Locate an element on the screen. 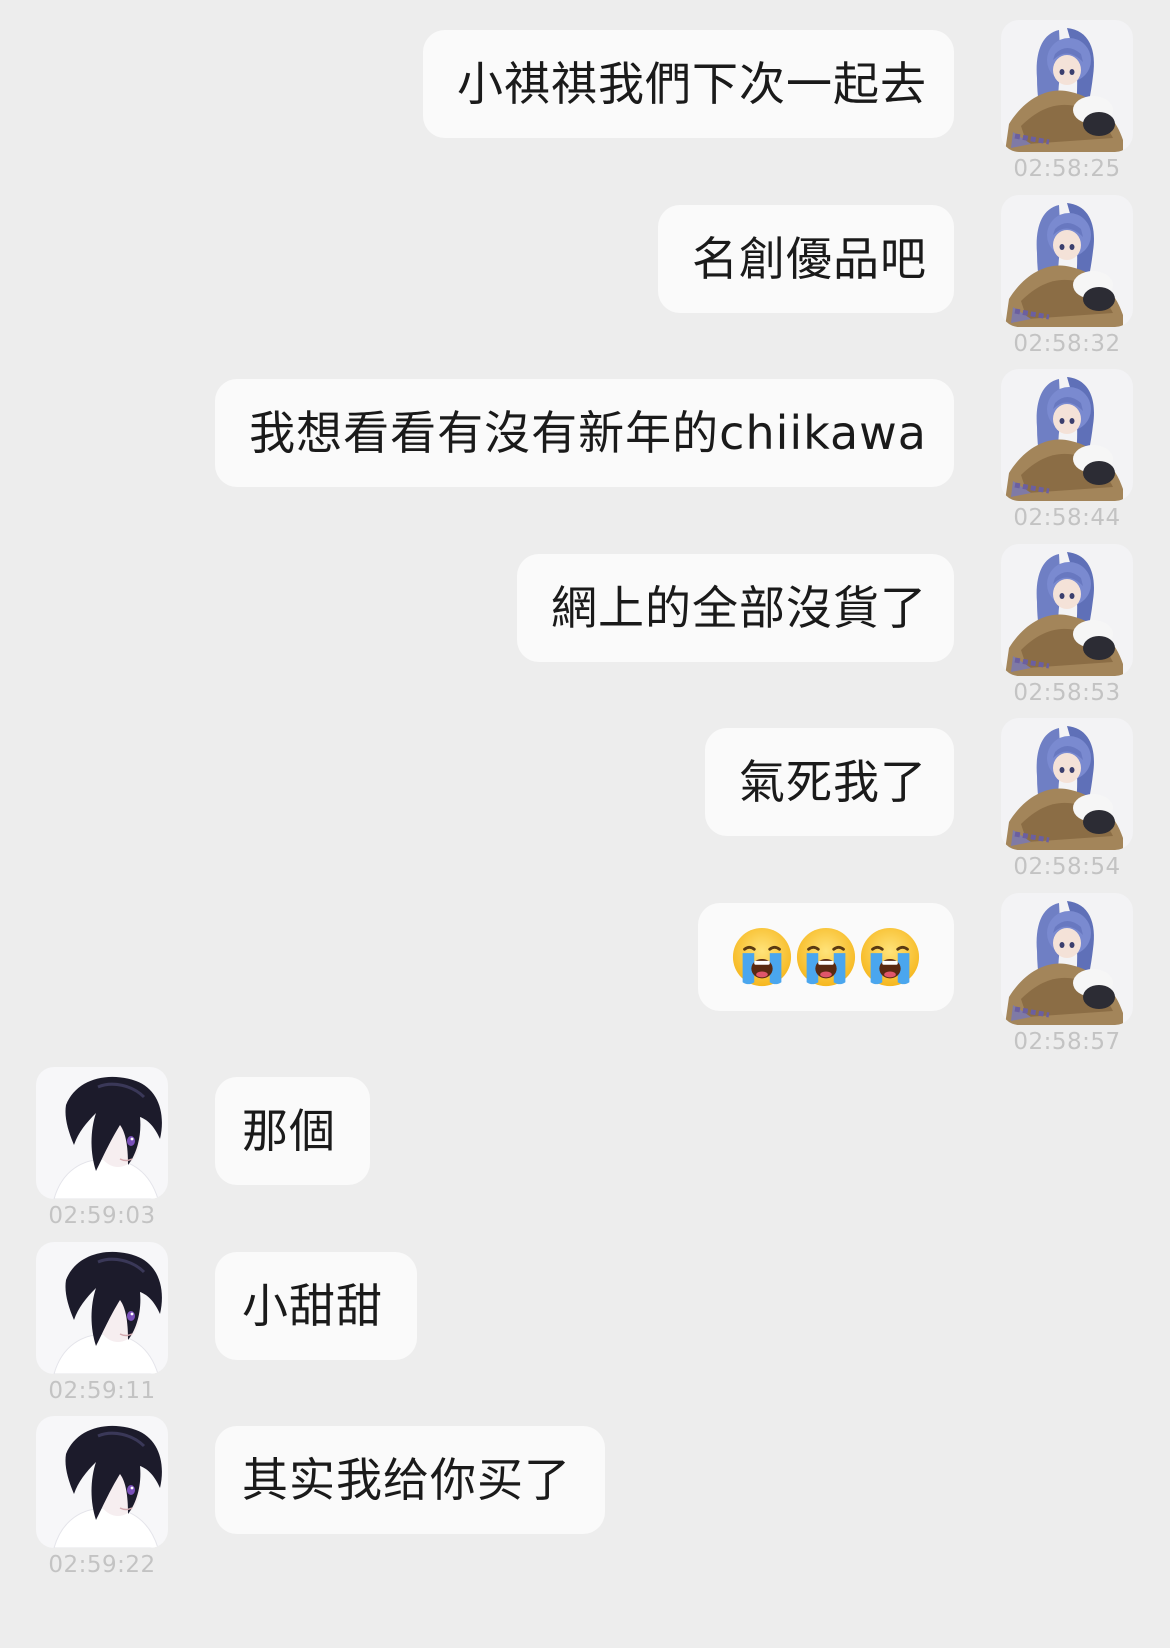 The image size is (1170, 1648). message-bubble: 那個 is located at coordinates (292, 1131).